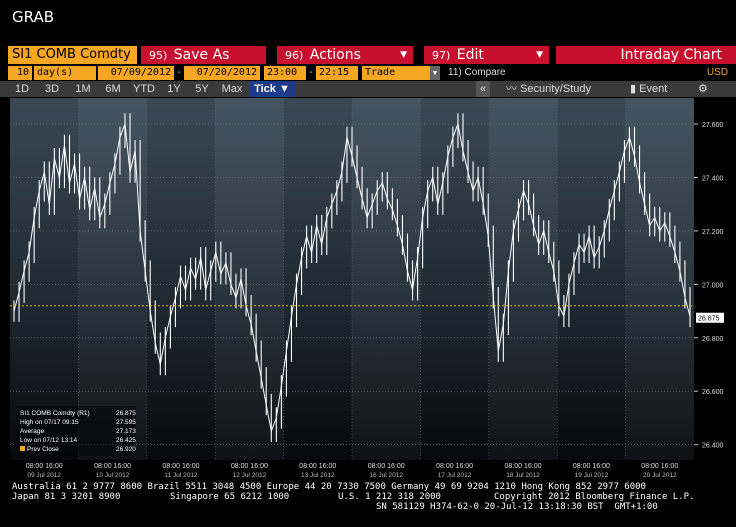  I want to click on x-day-label: 18 Jul 2012, so click(523, 475).